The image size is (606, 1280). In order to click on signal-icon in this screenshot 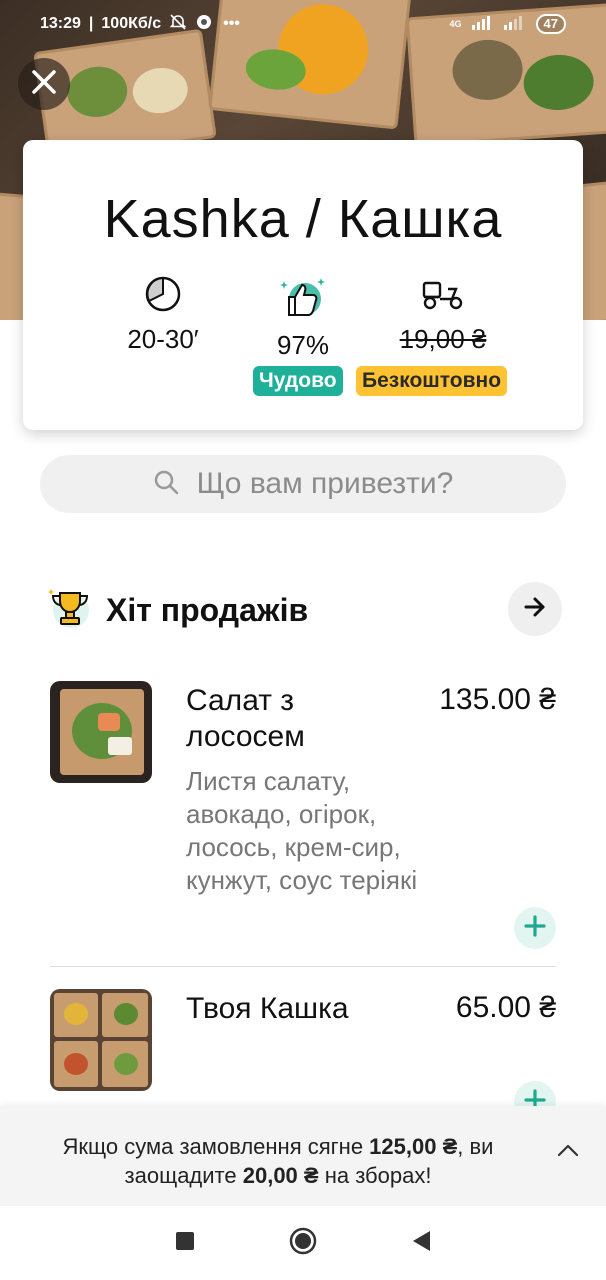, I will do `click(482, 24)`.